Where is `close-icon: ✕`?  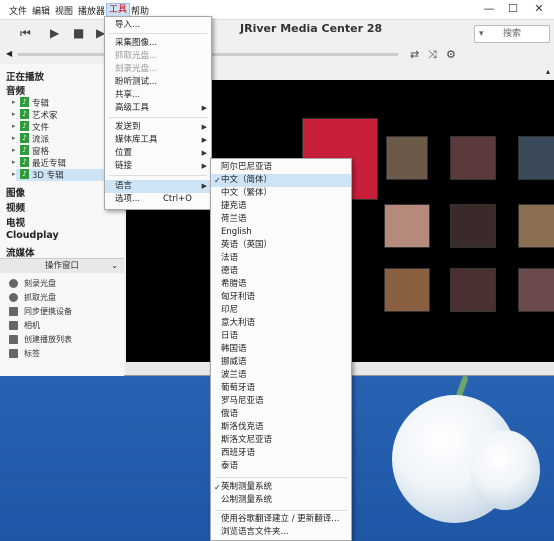 close-icon: ✕ is located at coordinates (539, 10).